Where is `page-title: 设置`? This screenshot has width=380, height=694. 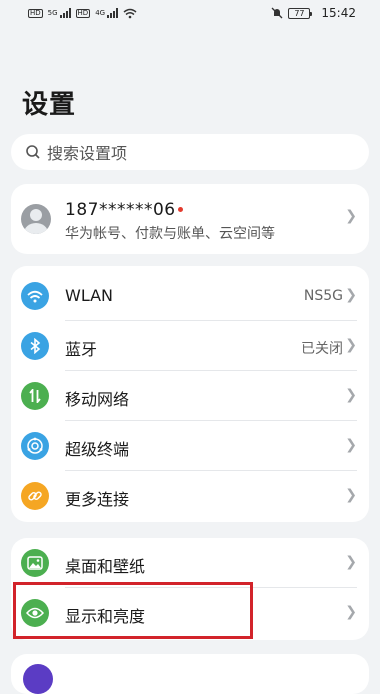 page-title: 设置 is located at coordinates (49, 105).